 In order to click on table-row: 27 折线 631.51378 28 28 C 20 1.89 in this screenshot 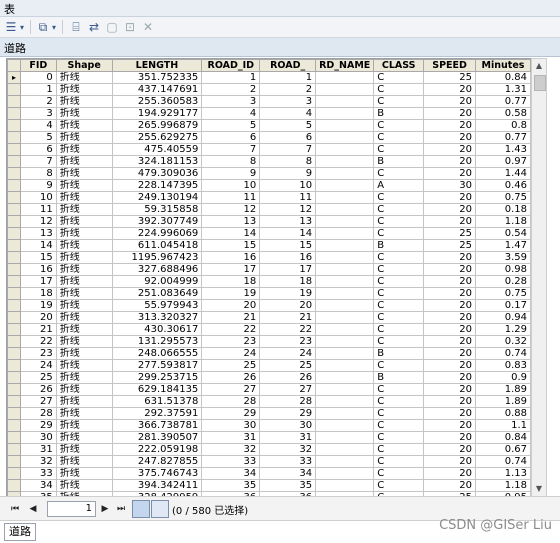, I will do `click(269, 401)`.